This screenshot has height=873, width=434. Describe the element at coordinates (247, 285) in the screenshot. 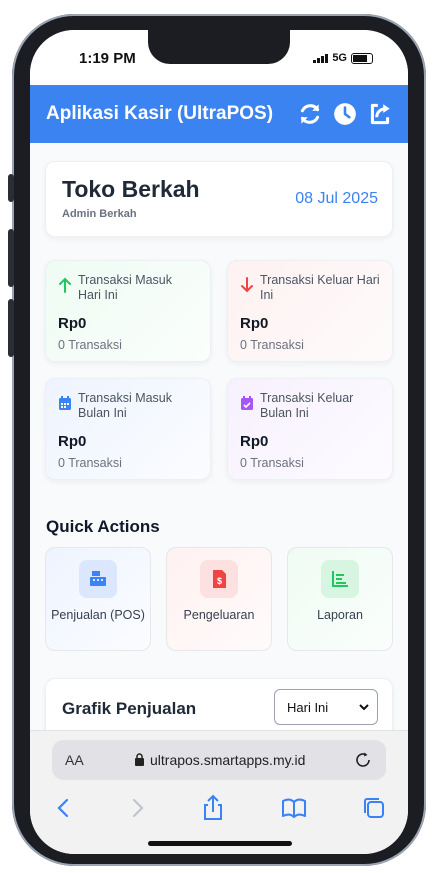

I see `arrow-down-icon` at that location.